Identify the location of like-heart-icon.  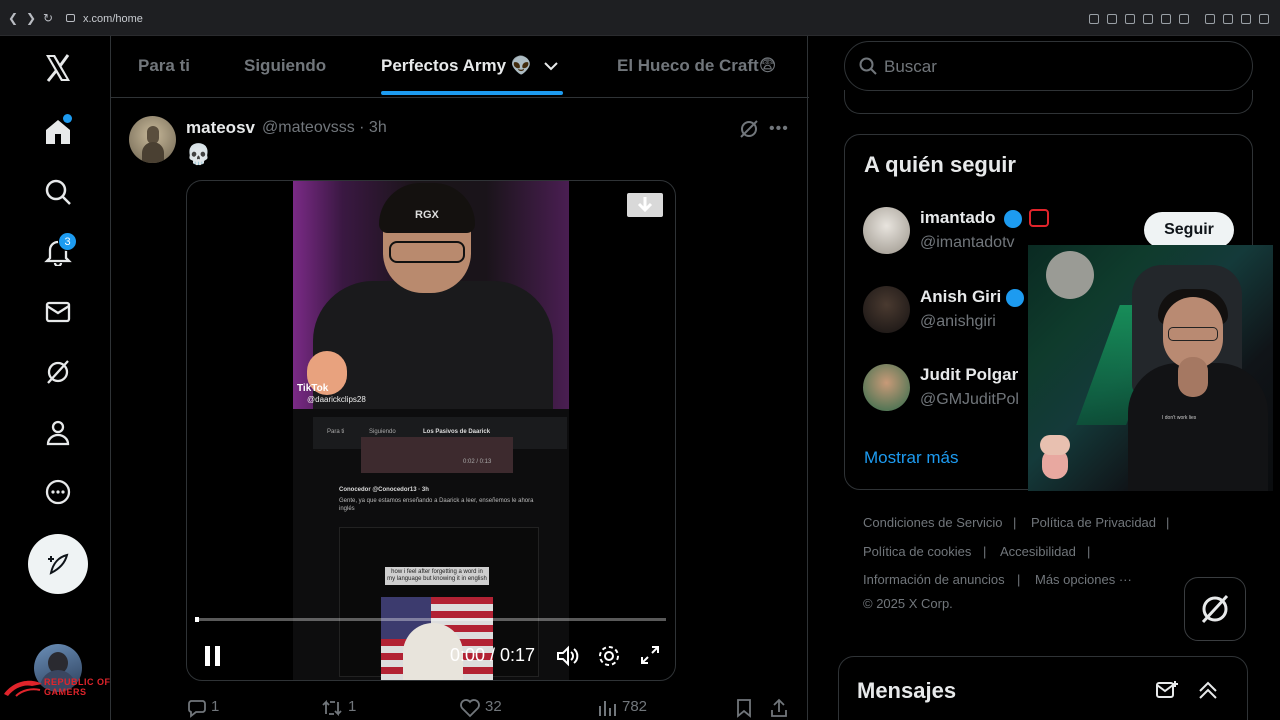
(470, 708).